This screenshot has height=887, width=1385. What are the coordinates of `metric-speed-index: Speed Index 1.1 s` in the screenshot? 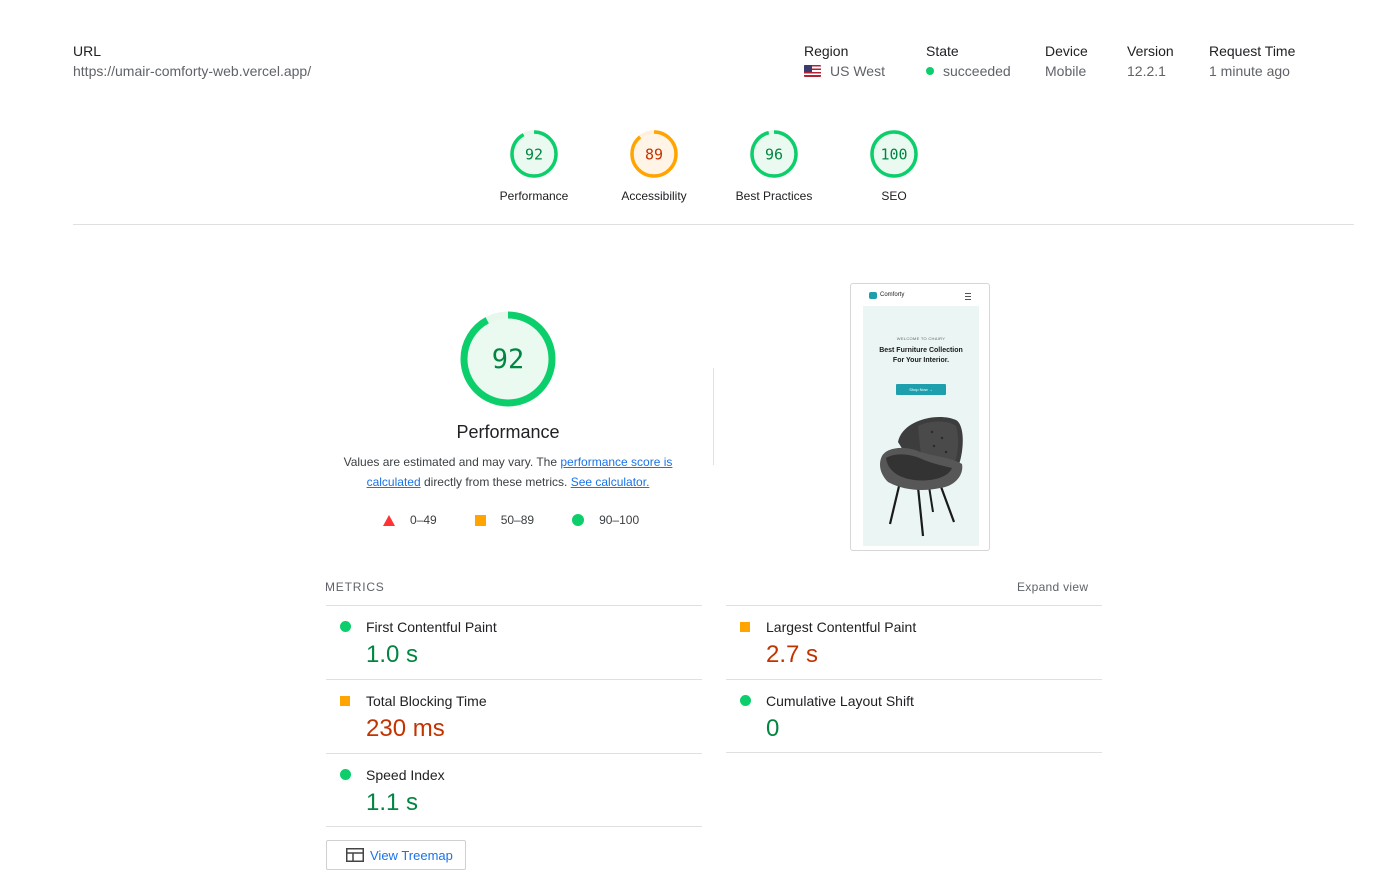 It's located at (514, 790).